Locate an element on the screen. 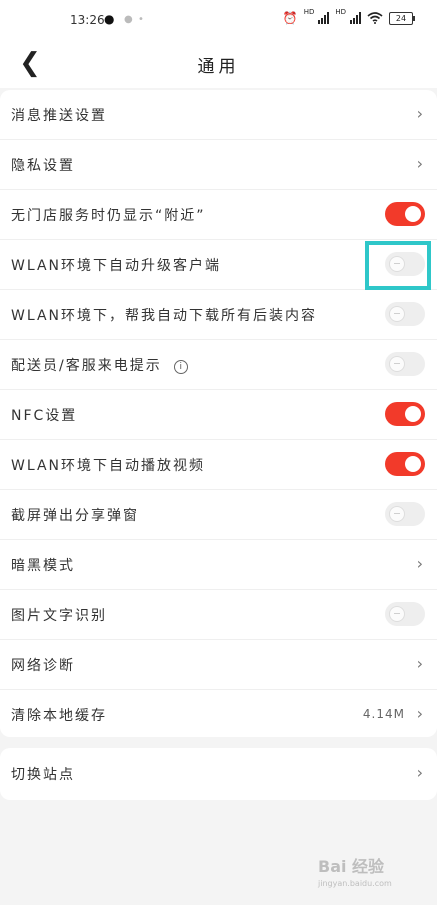 The width and height of the screenshot is (437, 905). setting-label: 切换站点 is located at coordinates (43, 775).